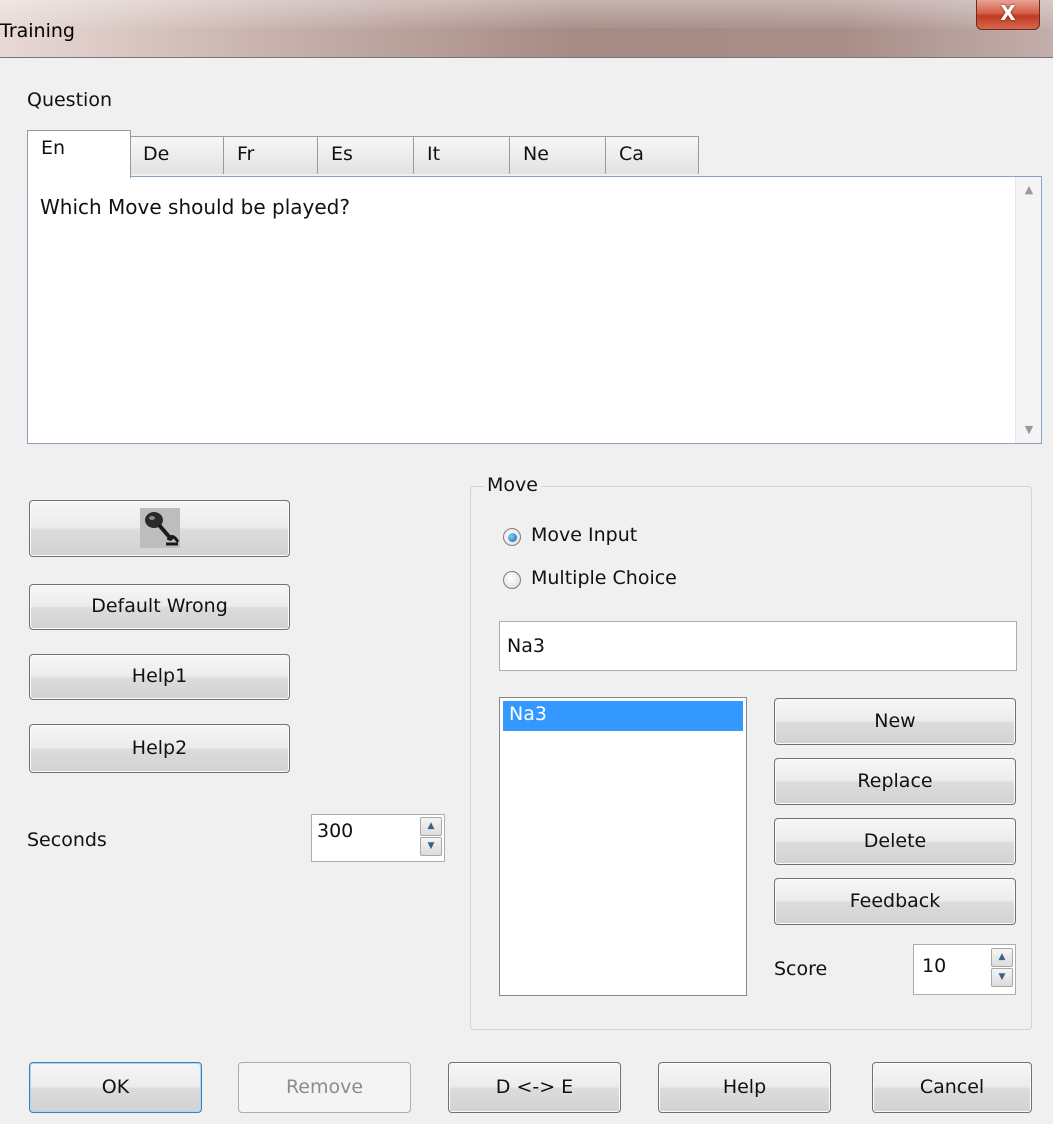  Describe the element at coordinates (604, 578) in the screenshot. I see `multiple-choice-label: Multiple Choice` at that location.